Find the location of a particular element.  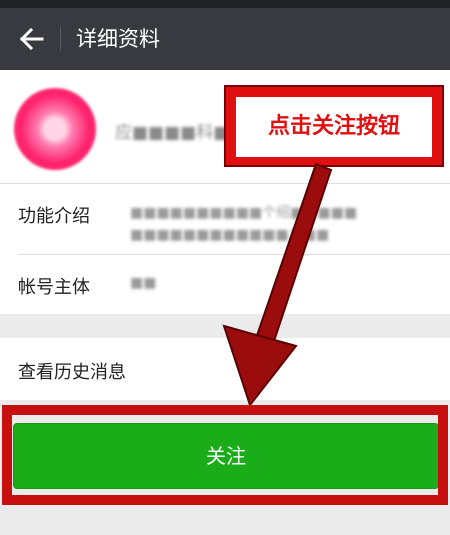

intro-value-line2: ■■■■■■■■■■■■息■■ is located at coordinates (230, 235).